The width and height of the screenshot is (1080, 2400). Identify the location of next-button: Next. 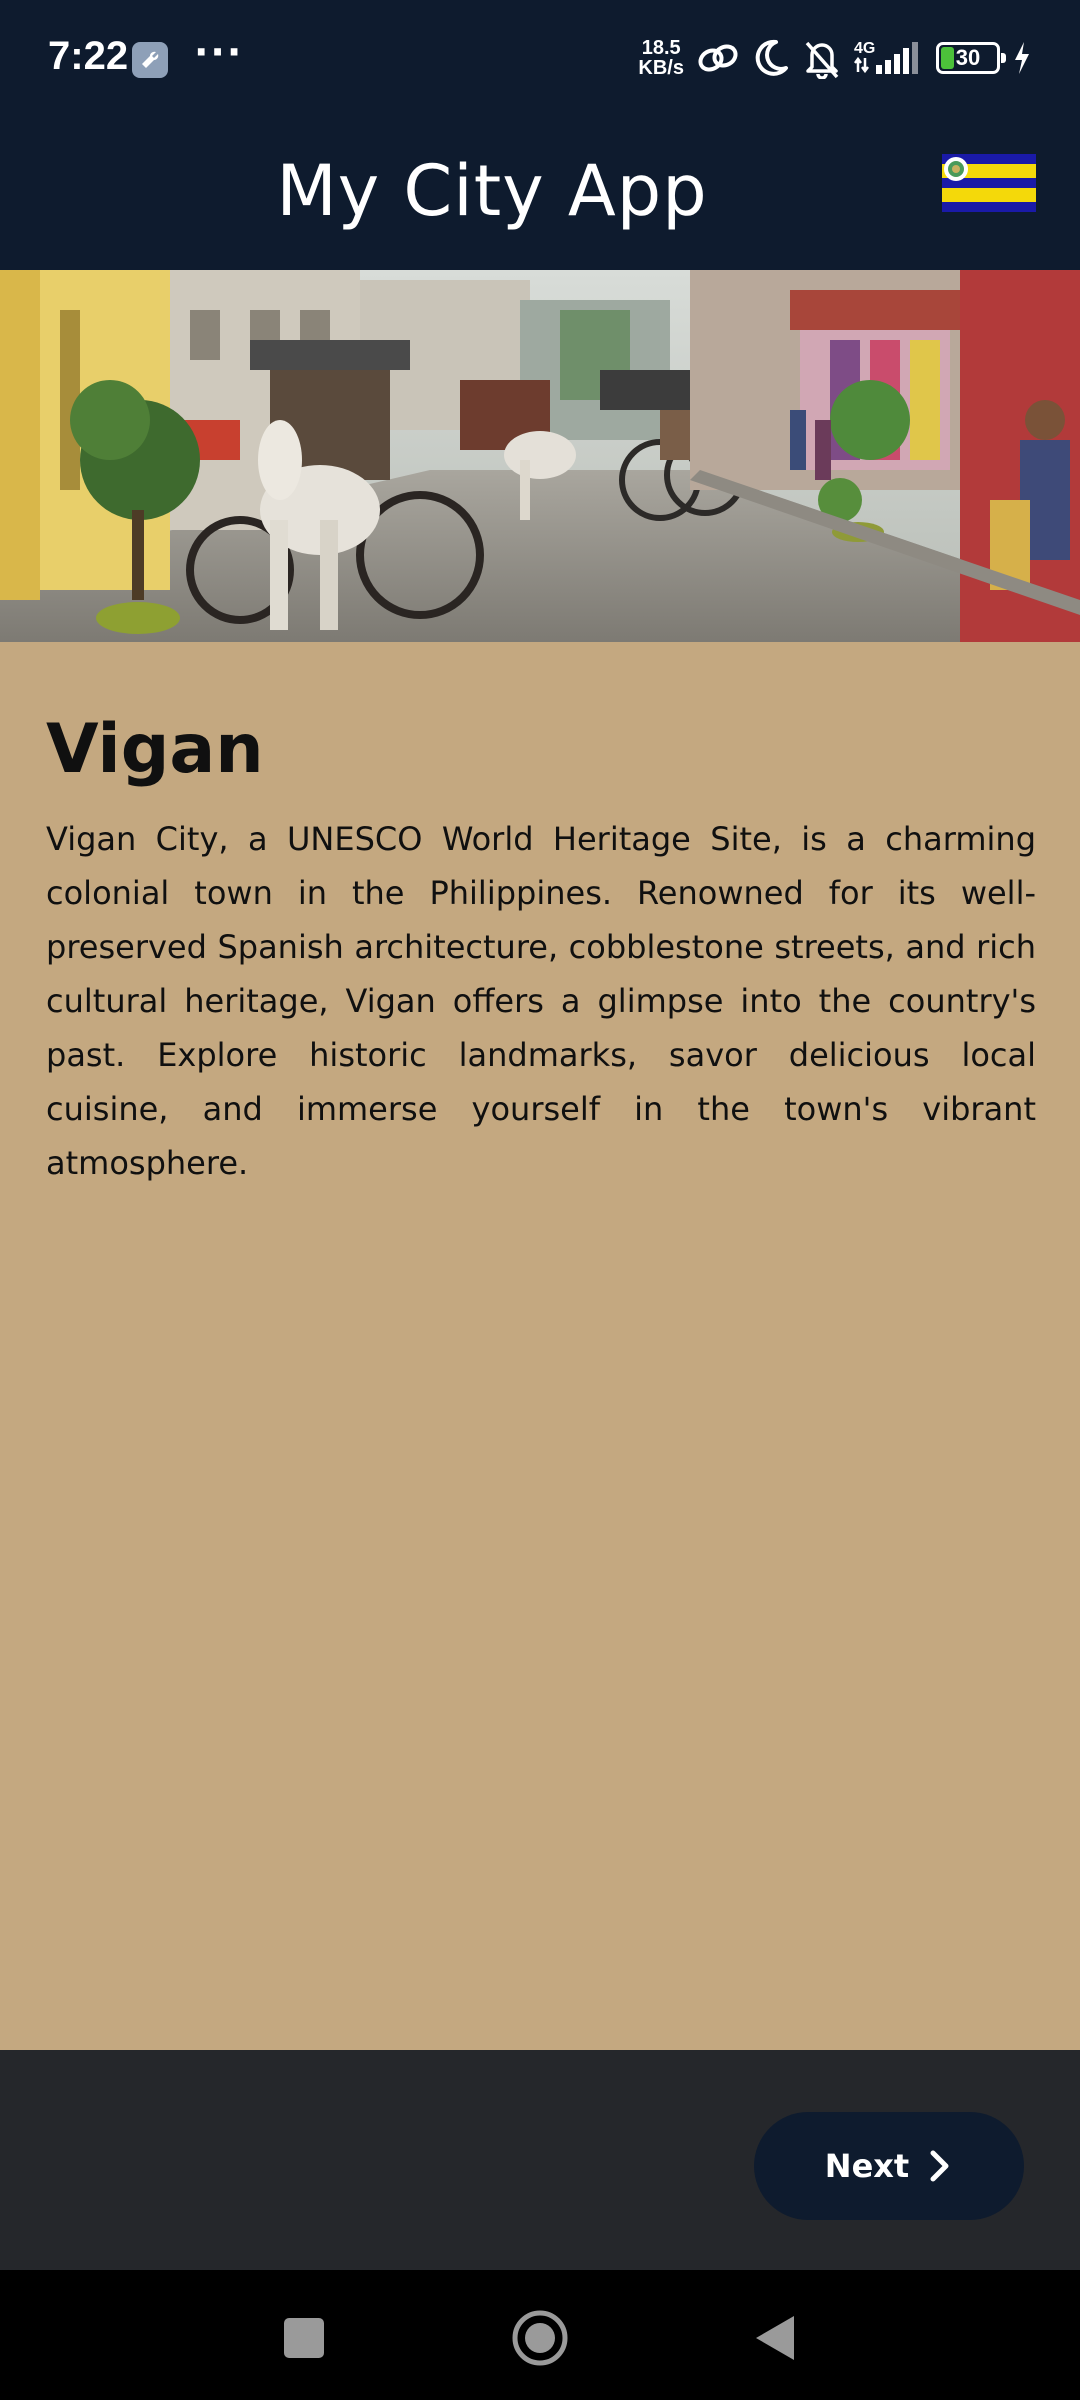
(889, 2166).